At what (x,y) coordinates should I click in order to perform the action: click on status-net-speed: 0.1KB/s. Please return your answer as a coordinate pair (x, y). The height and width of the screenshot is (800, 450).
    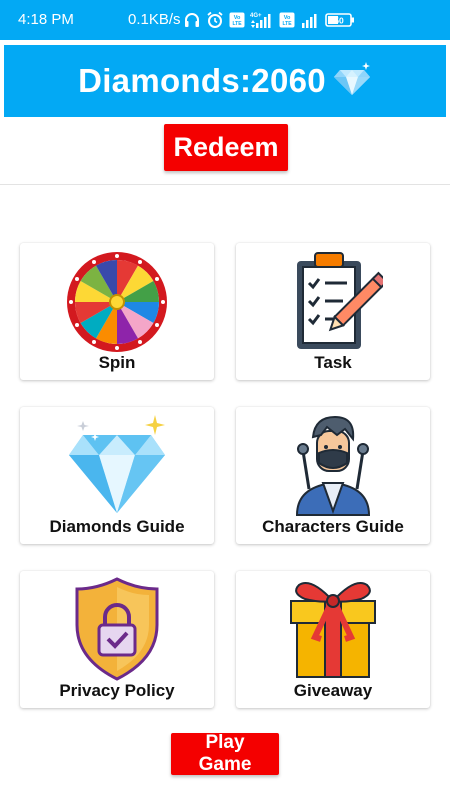
    Looking at the image, I should click on (154, 19).